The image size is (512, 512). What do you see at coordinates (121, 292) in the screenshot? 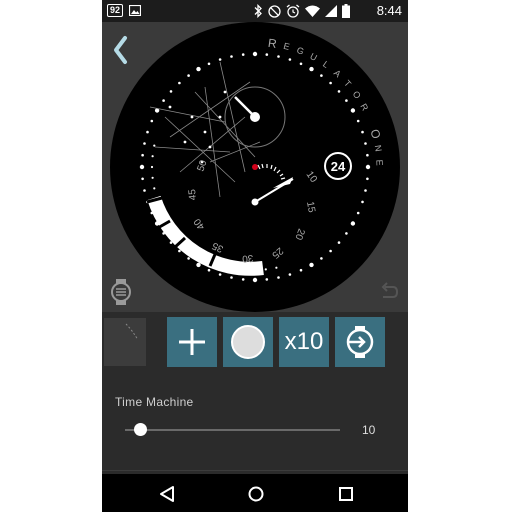
I see `watch-list-icon` at bounding box center [121, 292].